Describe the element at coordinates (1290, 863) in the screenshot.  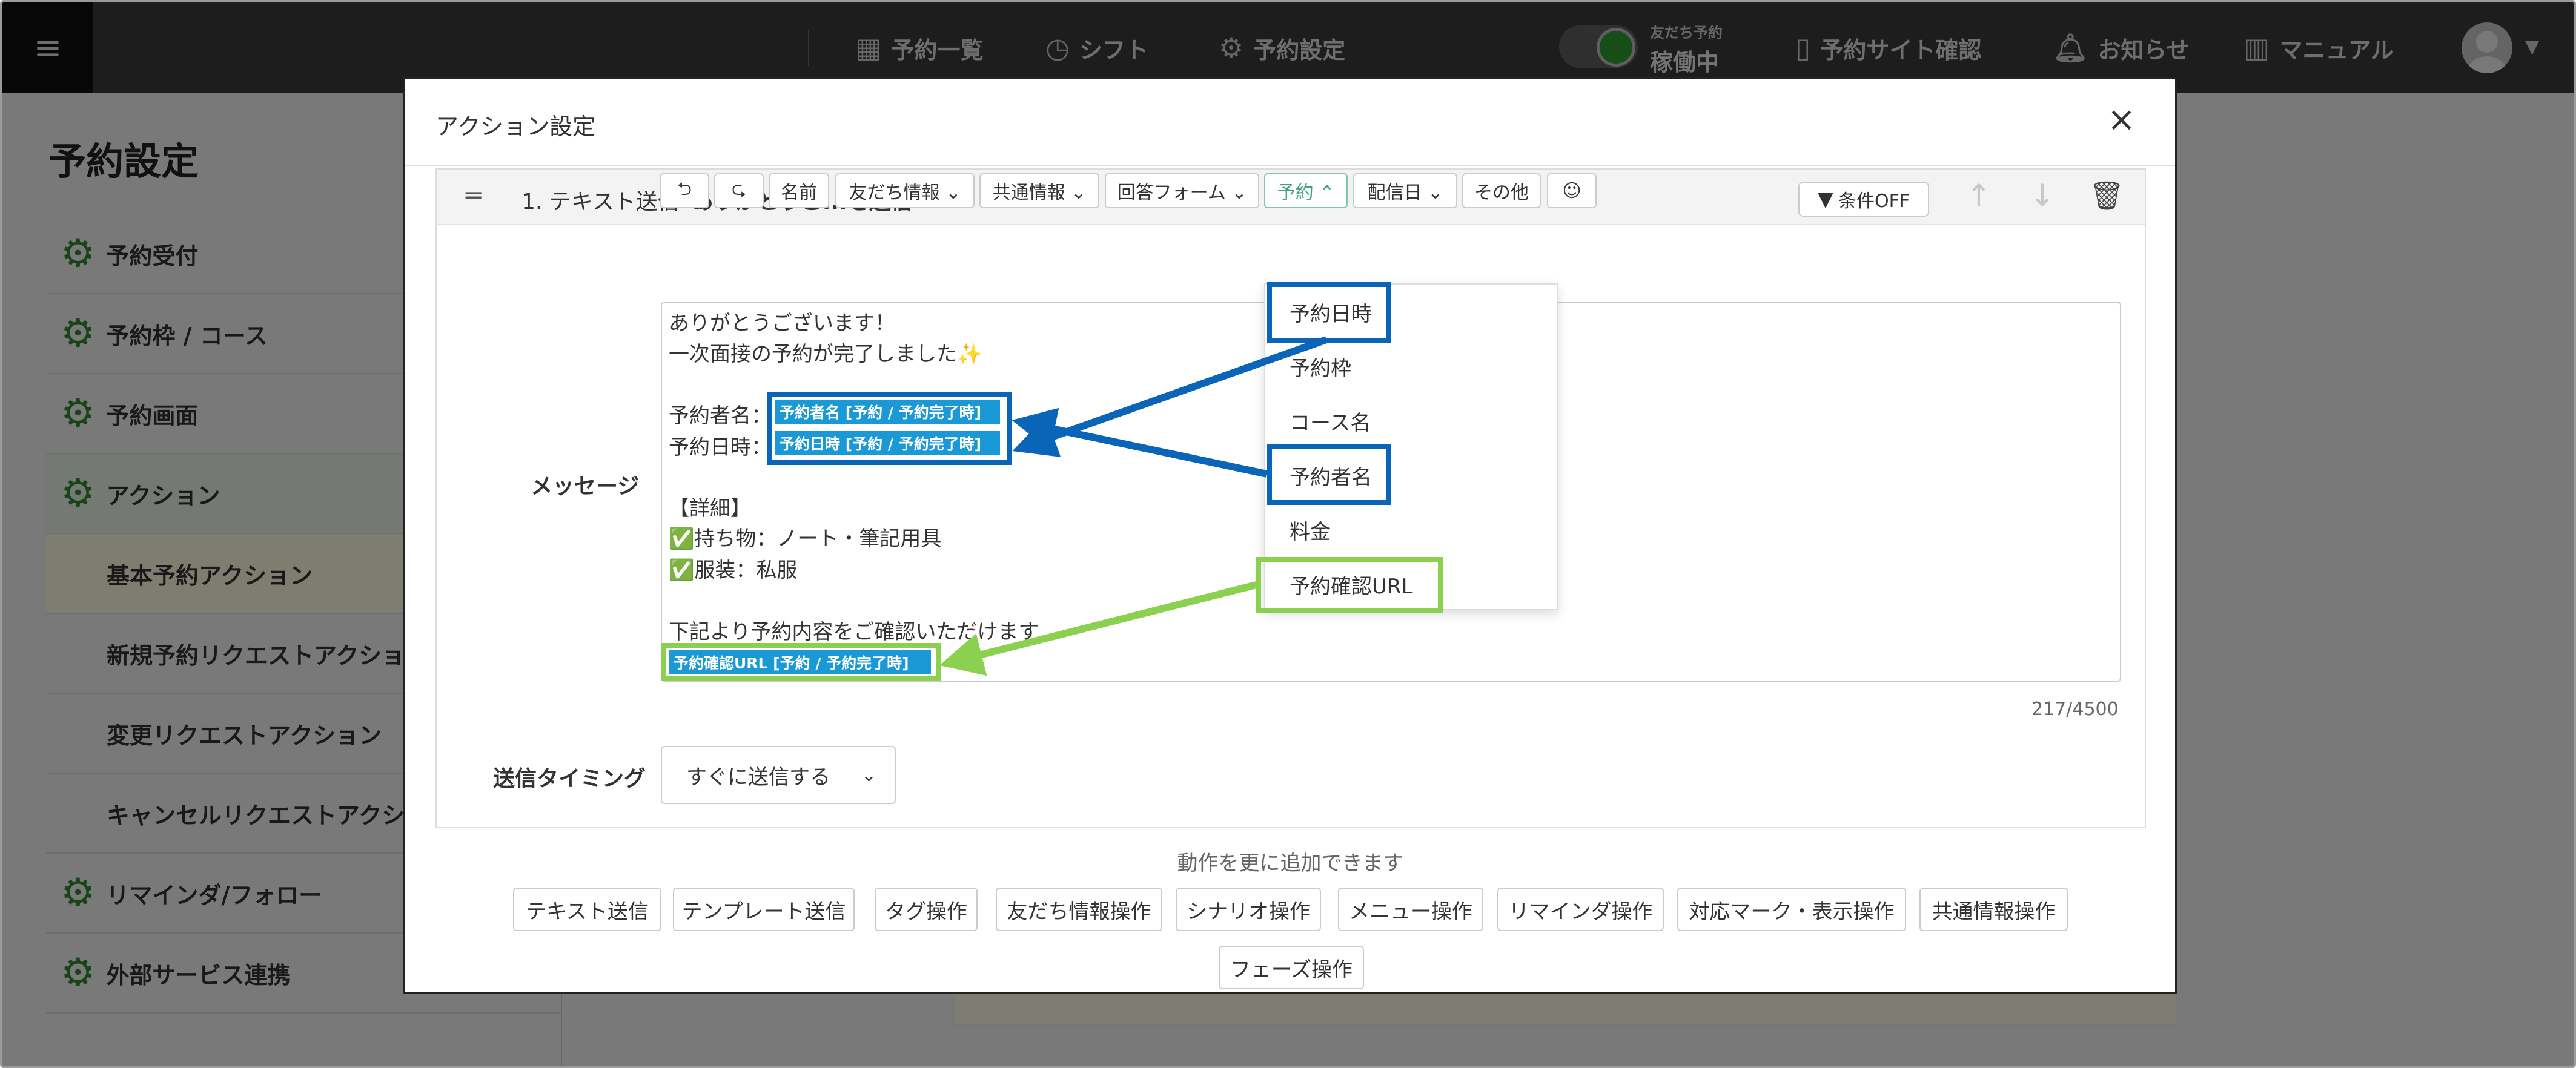
I see `add-actions-hint: 動作を更に追加できます` at that location.